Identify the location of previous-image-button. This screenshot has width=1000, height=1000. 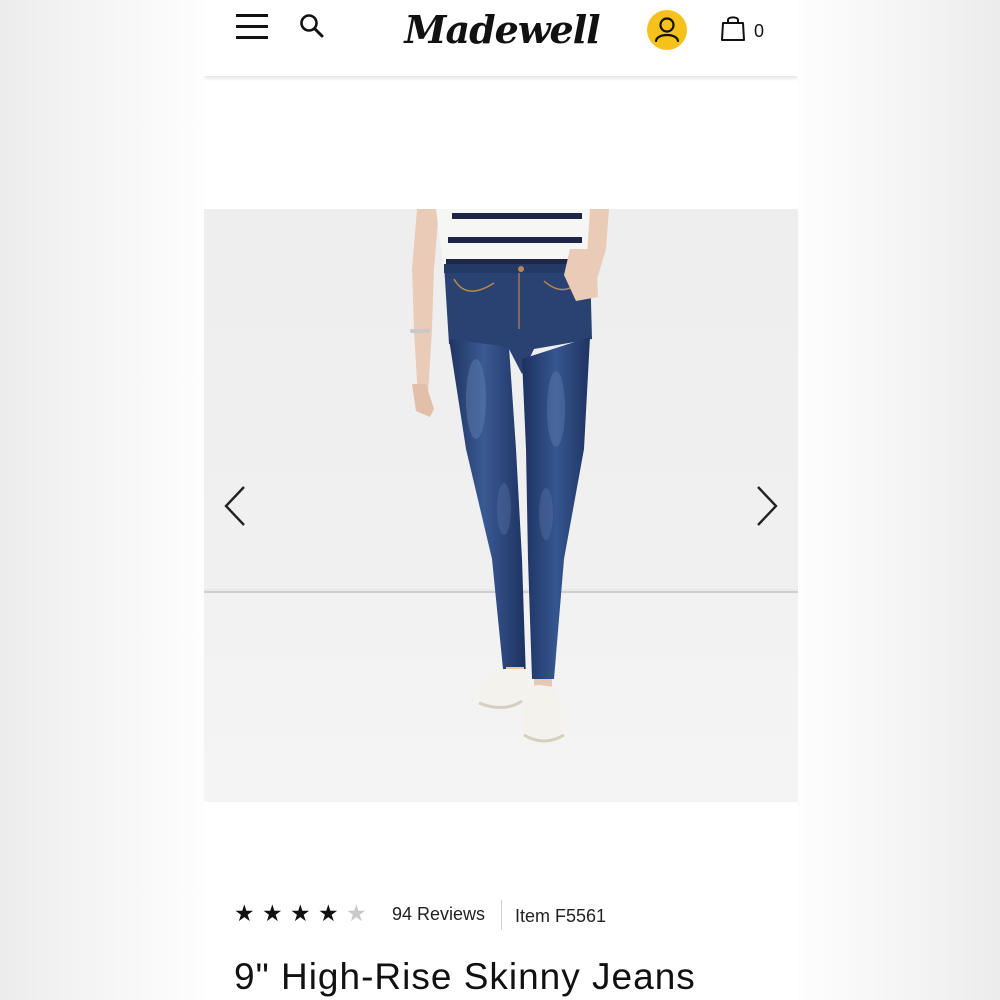
(237, 506).